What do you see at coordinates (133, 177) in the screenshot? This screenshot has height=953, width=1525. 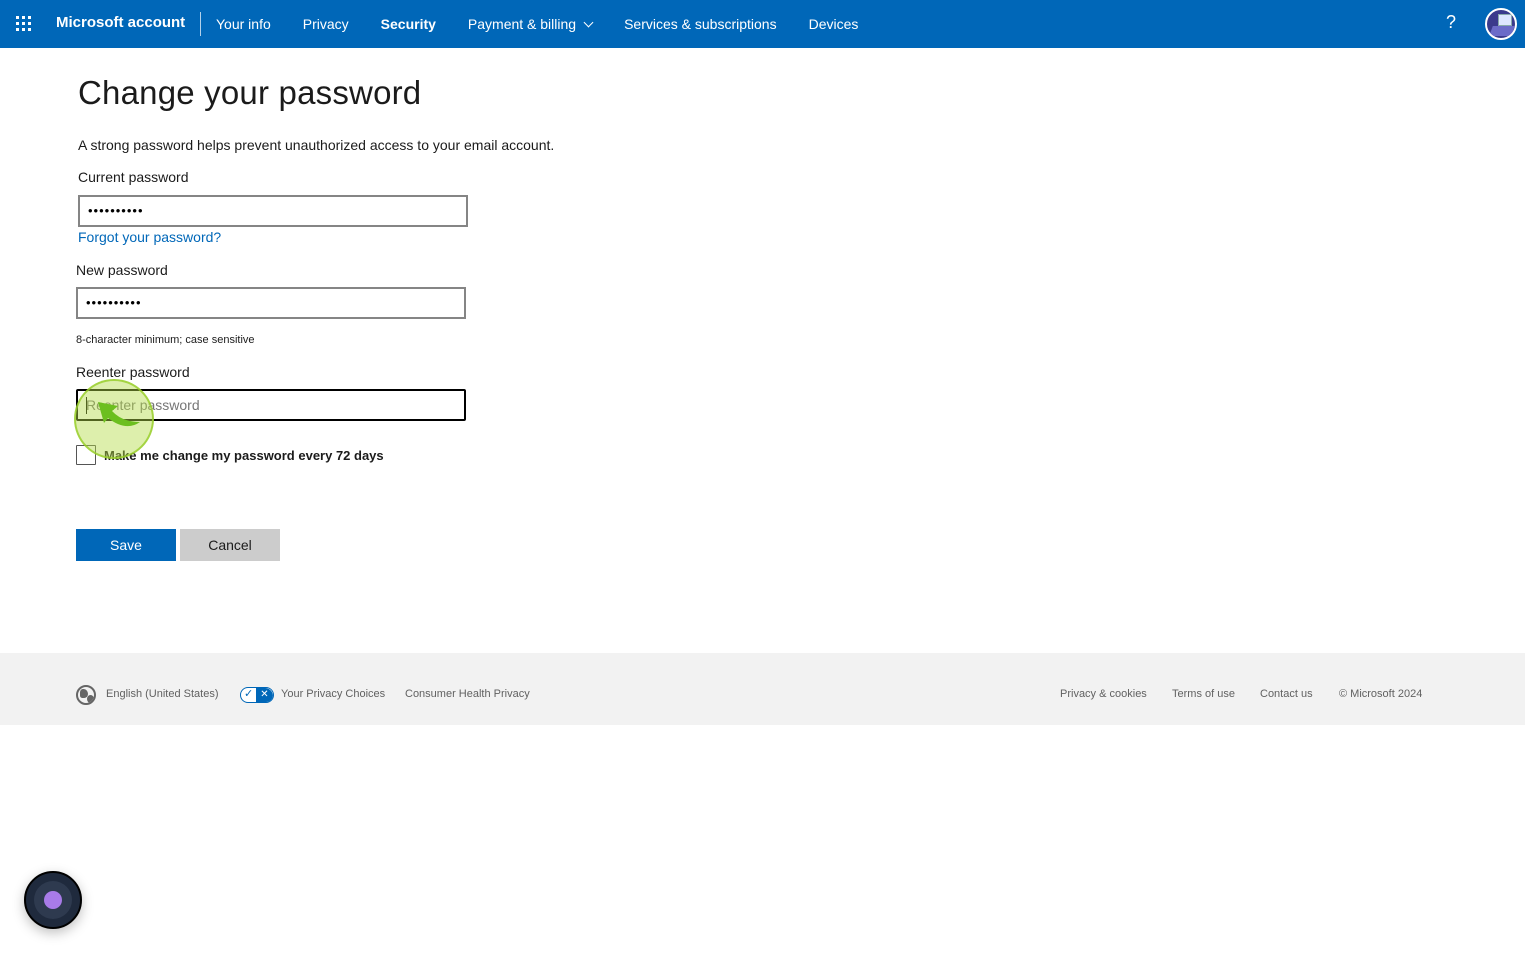 I see `current-password-label: Current password` at bounding box center [133, 177].